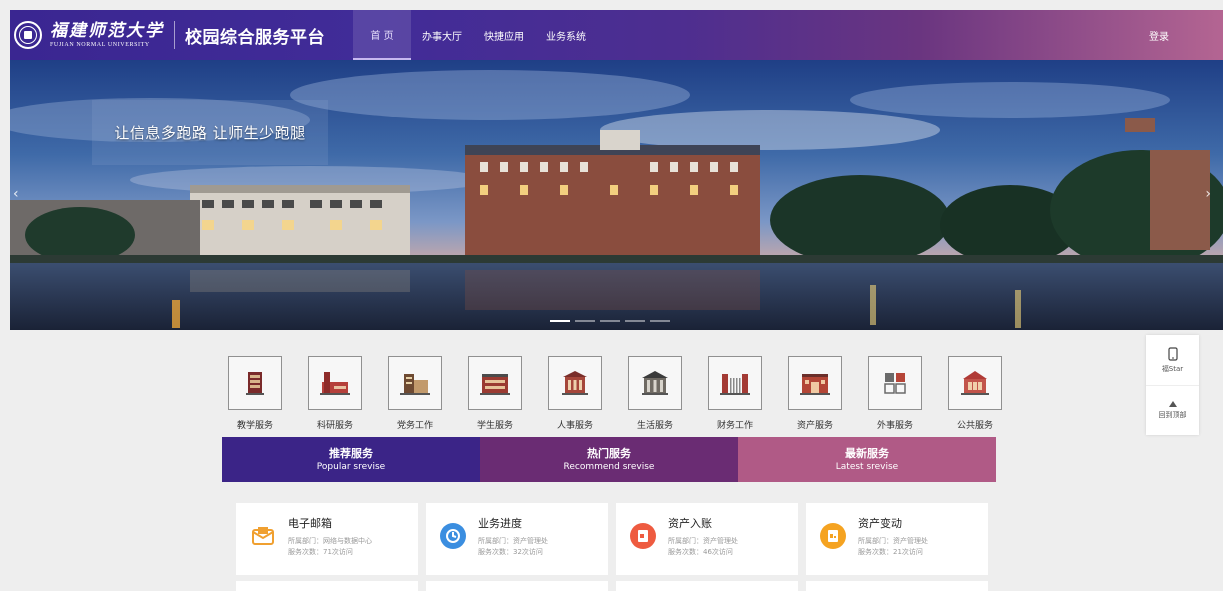 This screenshot has width=1223, height=591. I want to click on floating-side-panel: 福Star 回到顶部, so click(1172, 385).